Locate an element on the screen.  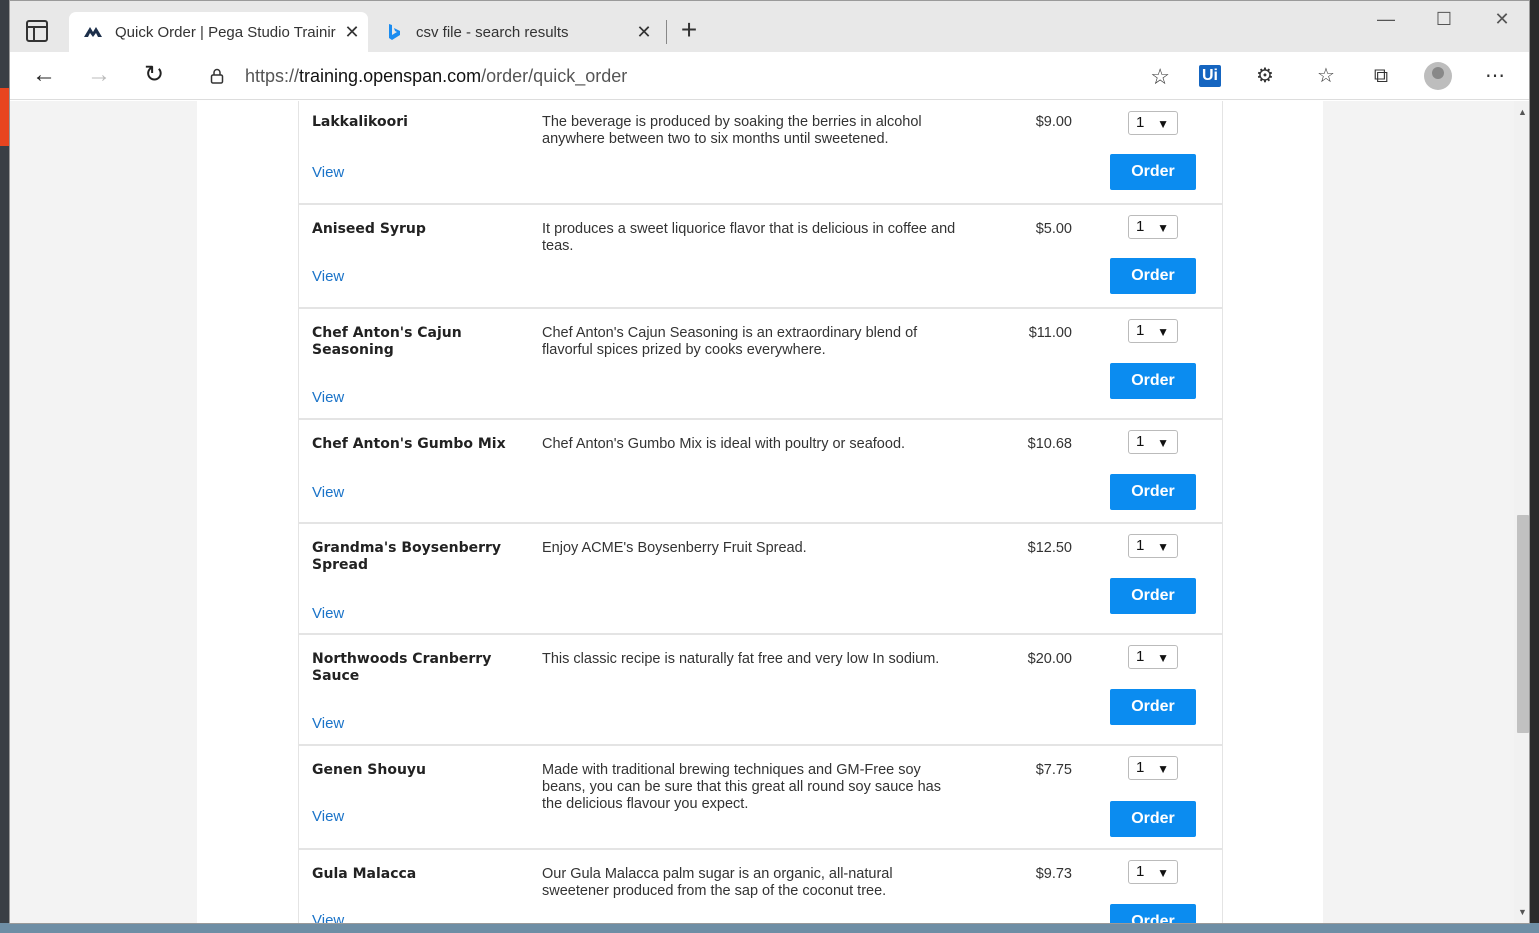
favorites-icon: ☆ is located at coordinates (1326, 76).